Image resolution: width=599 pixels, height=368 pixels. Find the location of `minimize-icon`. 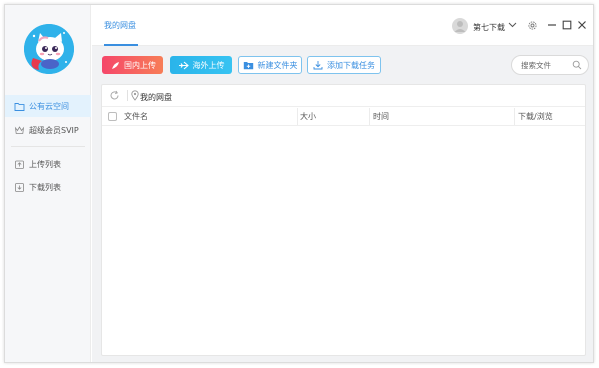

minimize-icon is located at coordinates (552, 25).